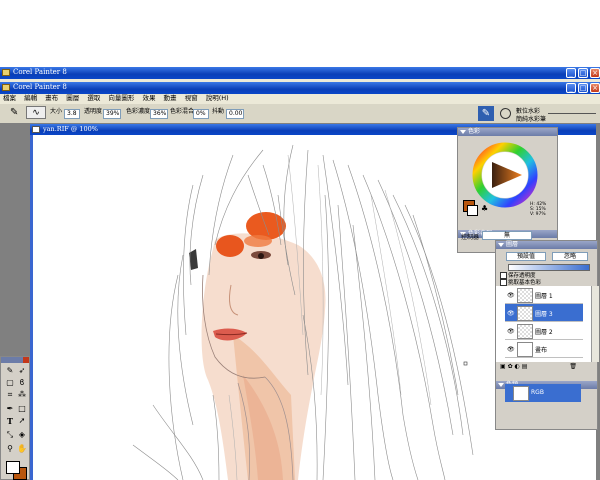 Image resolution: width=600 pixels, height=480 pixels. What do you see at coordinates (22, 421) in the screenshot?
I see `shape-selector-icon: ➚` at bounding box center [22, 421].